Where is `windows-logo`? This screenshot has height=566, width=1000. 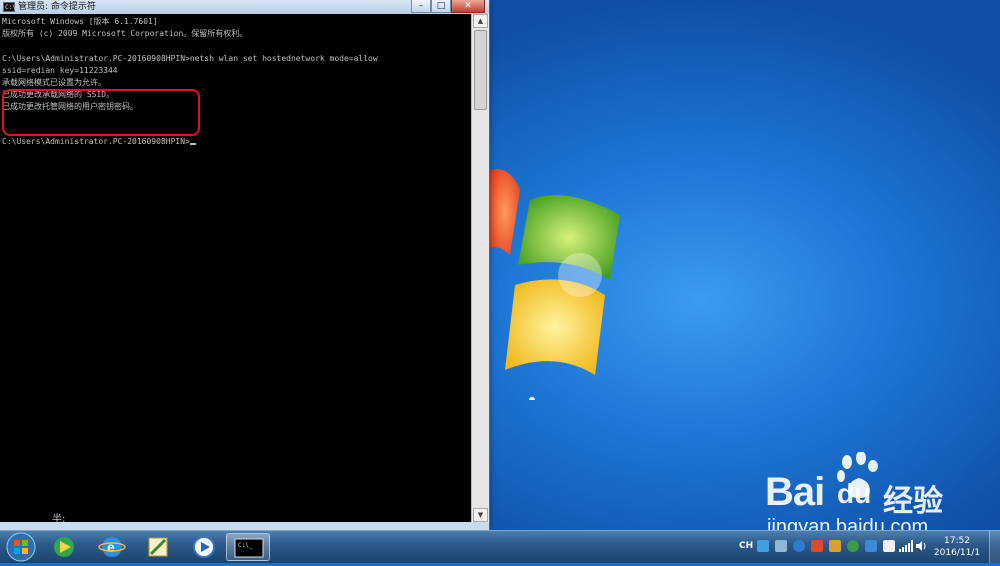 windows-logo is located at coordinates (555, 284).